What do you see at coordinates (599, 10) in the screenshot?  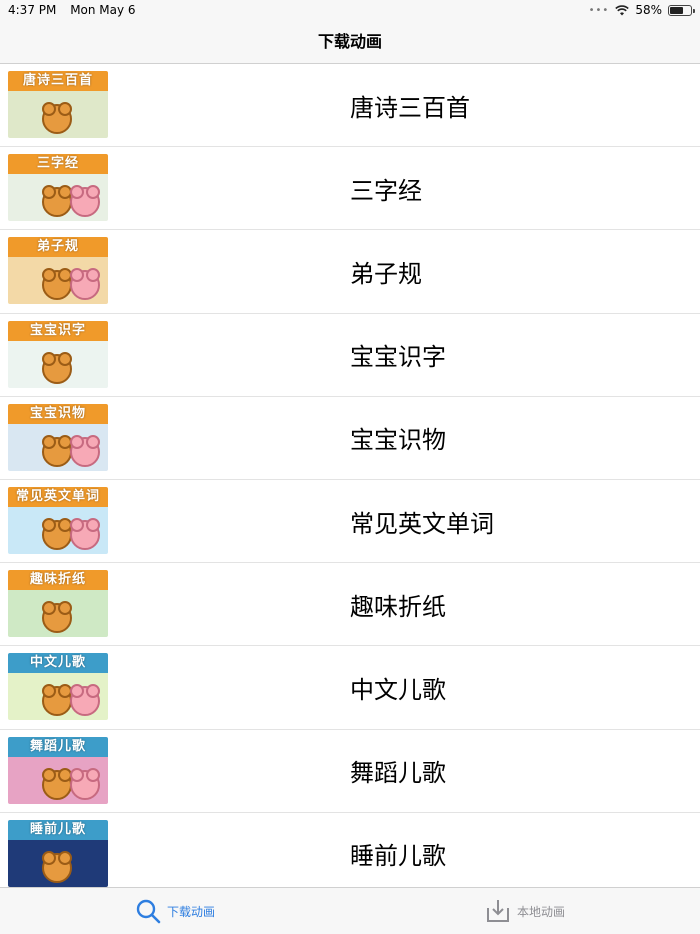 I see `multitasking-dots-icon: •••` at bounding box center [599, 10].